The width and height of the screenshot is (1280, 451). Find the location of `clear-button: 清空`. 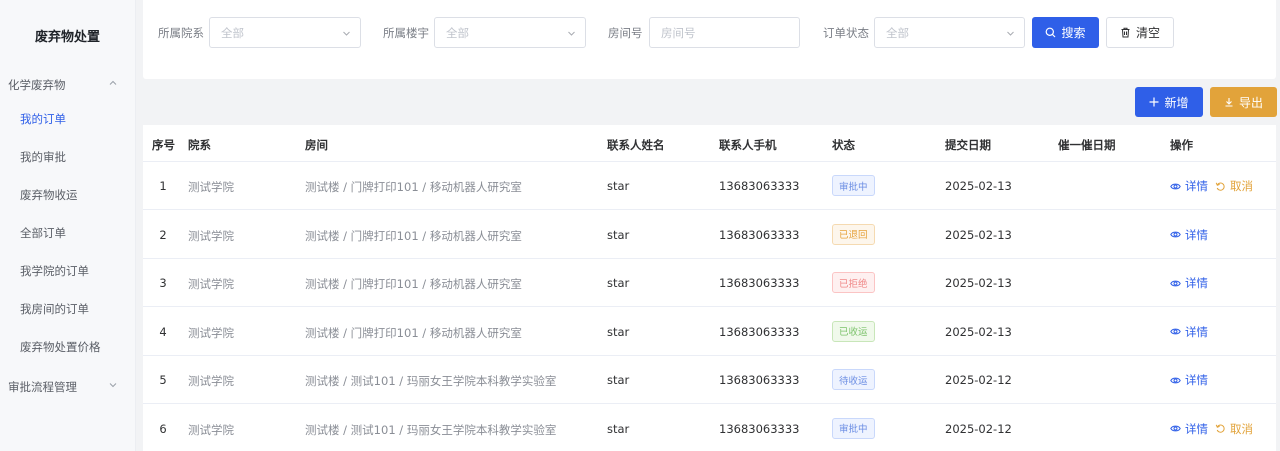

clear-button: 清空 is located at coordinates (1140, 32).